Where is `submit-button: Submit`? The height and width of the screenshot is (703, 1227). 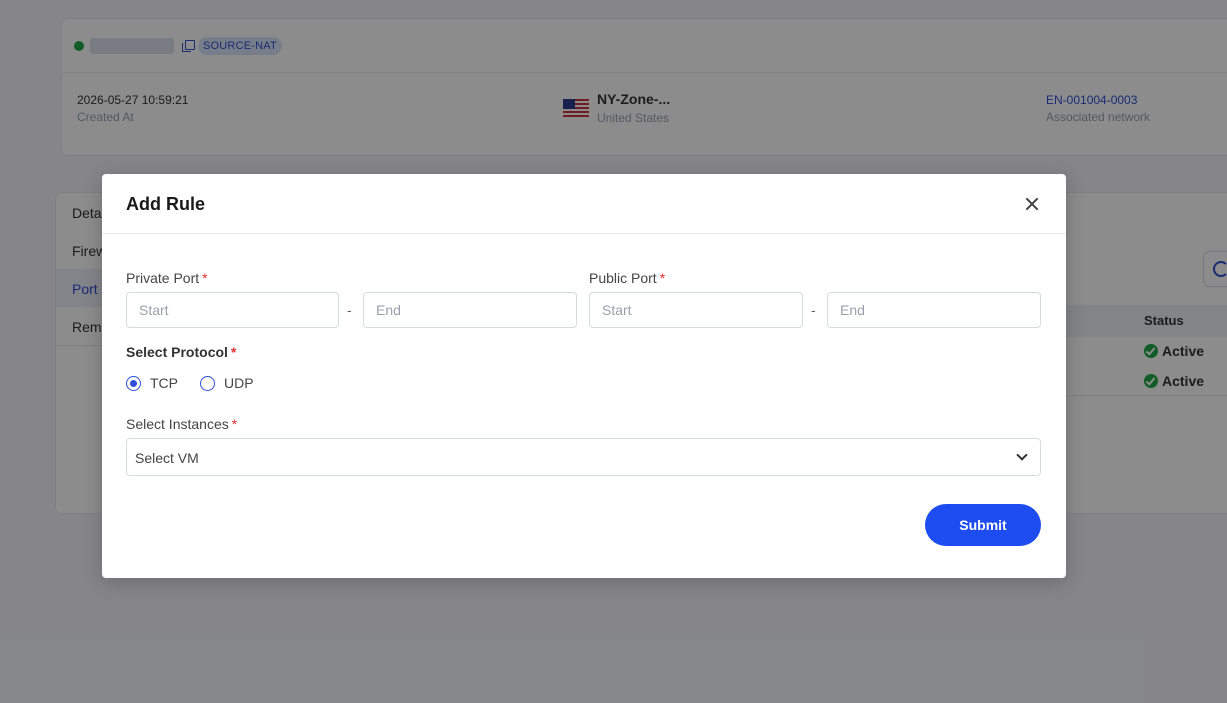 submit-button: Submit is located at coordinates (983, 525).